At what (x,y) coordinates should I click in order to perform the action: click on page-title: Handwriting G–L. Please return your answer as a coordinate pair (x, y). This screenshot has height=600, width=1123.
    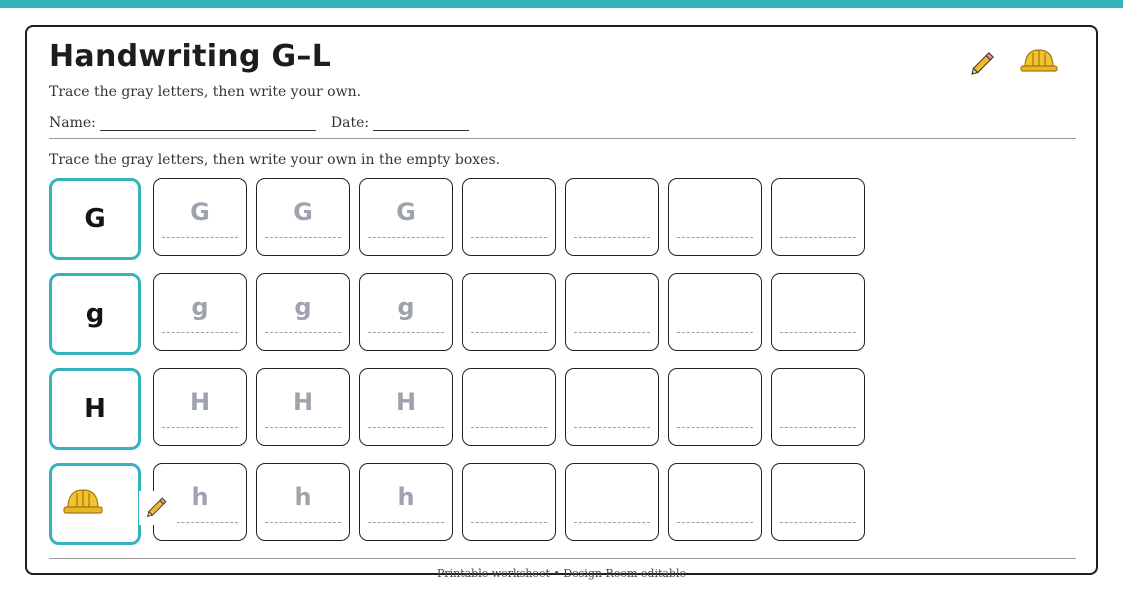
    Looking at the image, I should click on (190, 56).